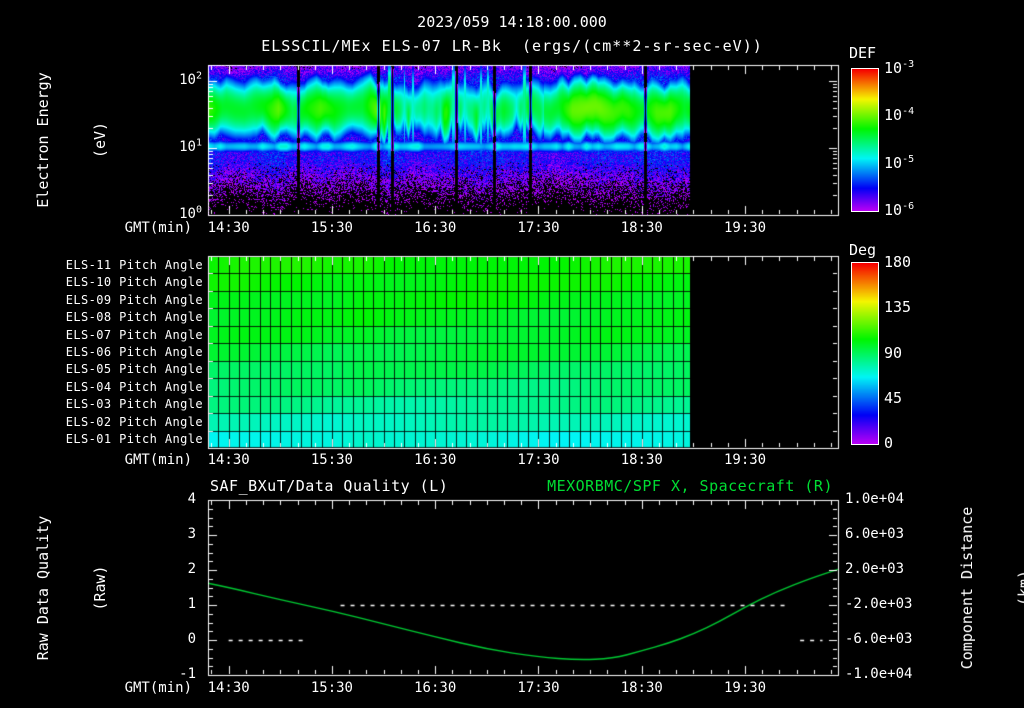 The width and height of the screenshot is (1024, 708). What do you see at coordinates (134, 282) in the screenshot?
I see `pitch-row-label: ELS-10 Pitch Angle` at bounding box center [134, 282].